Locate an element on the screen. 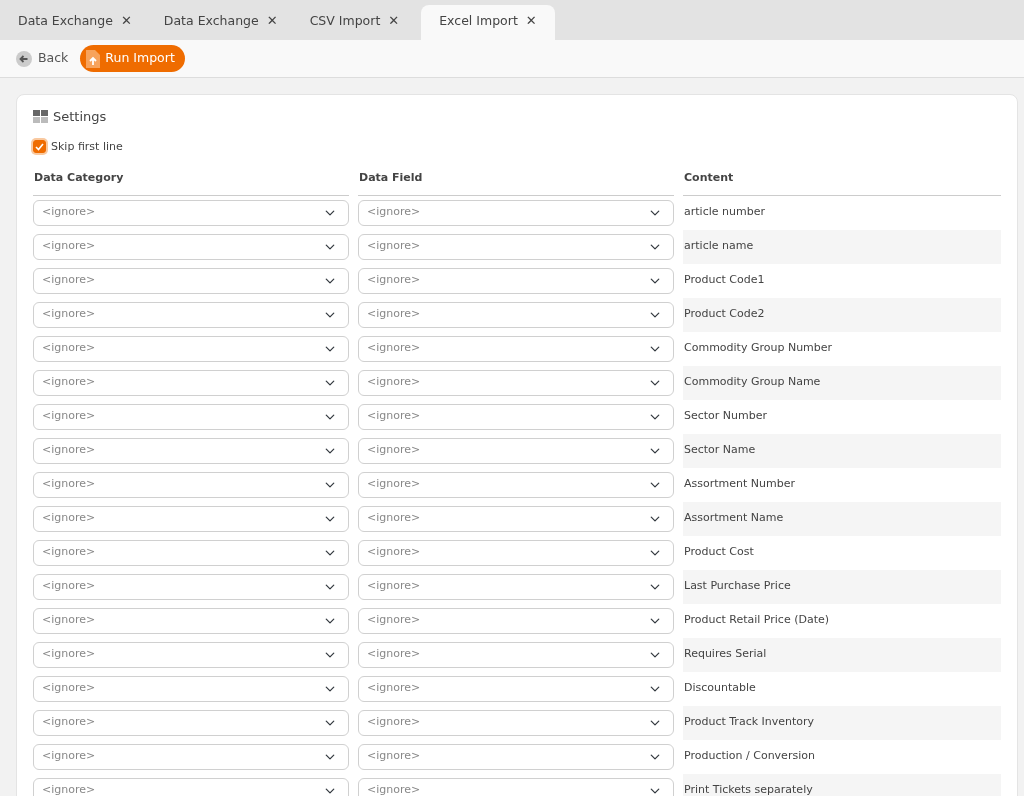 The image size is (1024, 796). content-cell: Assortment Name is located at coordinates (733, 518).